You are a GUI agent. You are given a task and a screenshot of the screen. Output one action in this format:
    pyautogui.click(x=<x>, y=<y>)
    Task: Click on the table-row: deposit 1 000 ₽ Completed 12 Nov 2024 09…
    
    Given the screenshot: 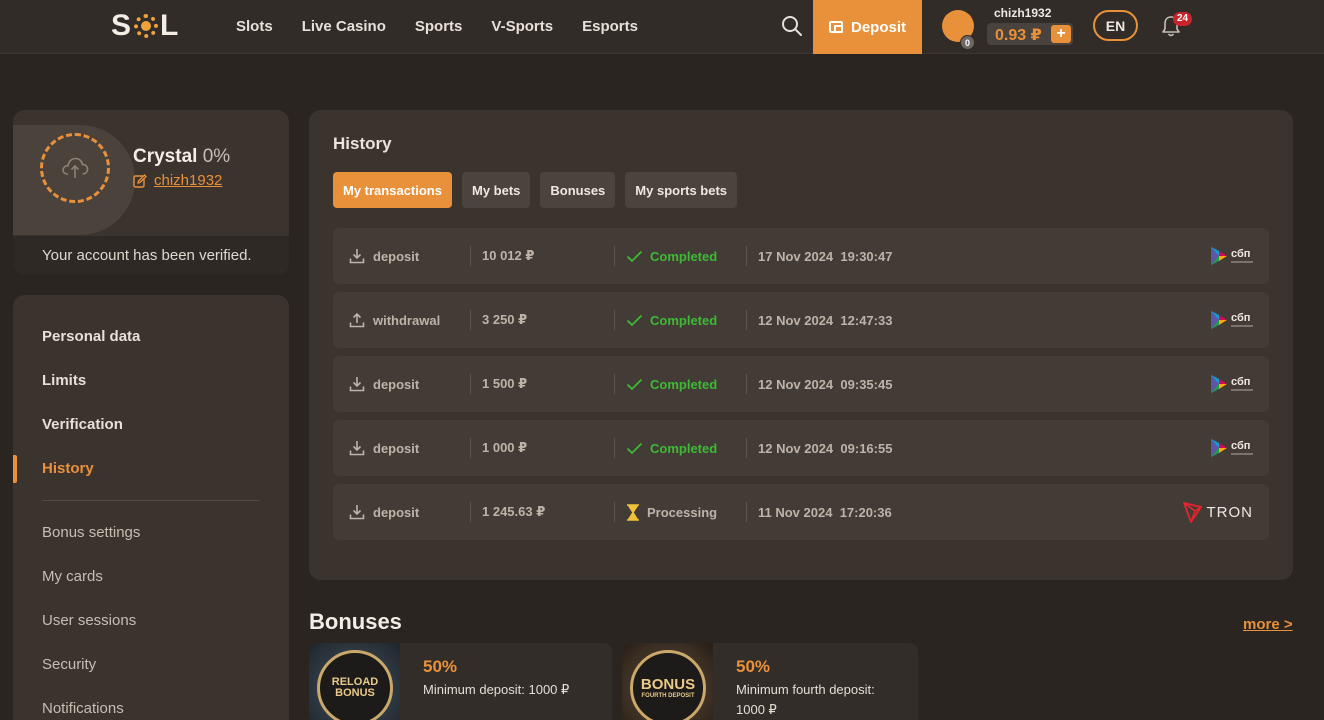 What is the action you would take?
    pyautogui.click(x=801, y=448)
    